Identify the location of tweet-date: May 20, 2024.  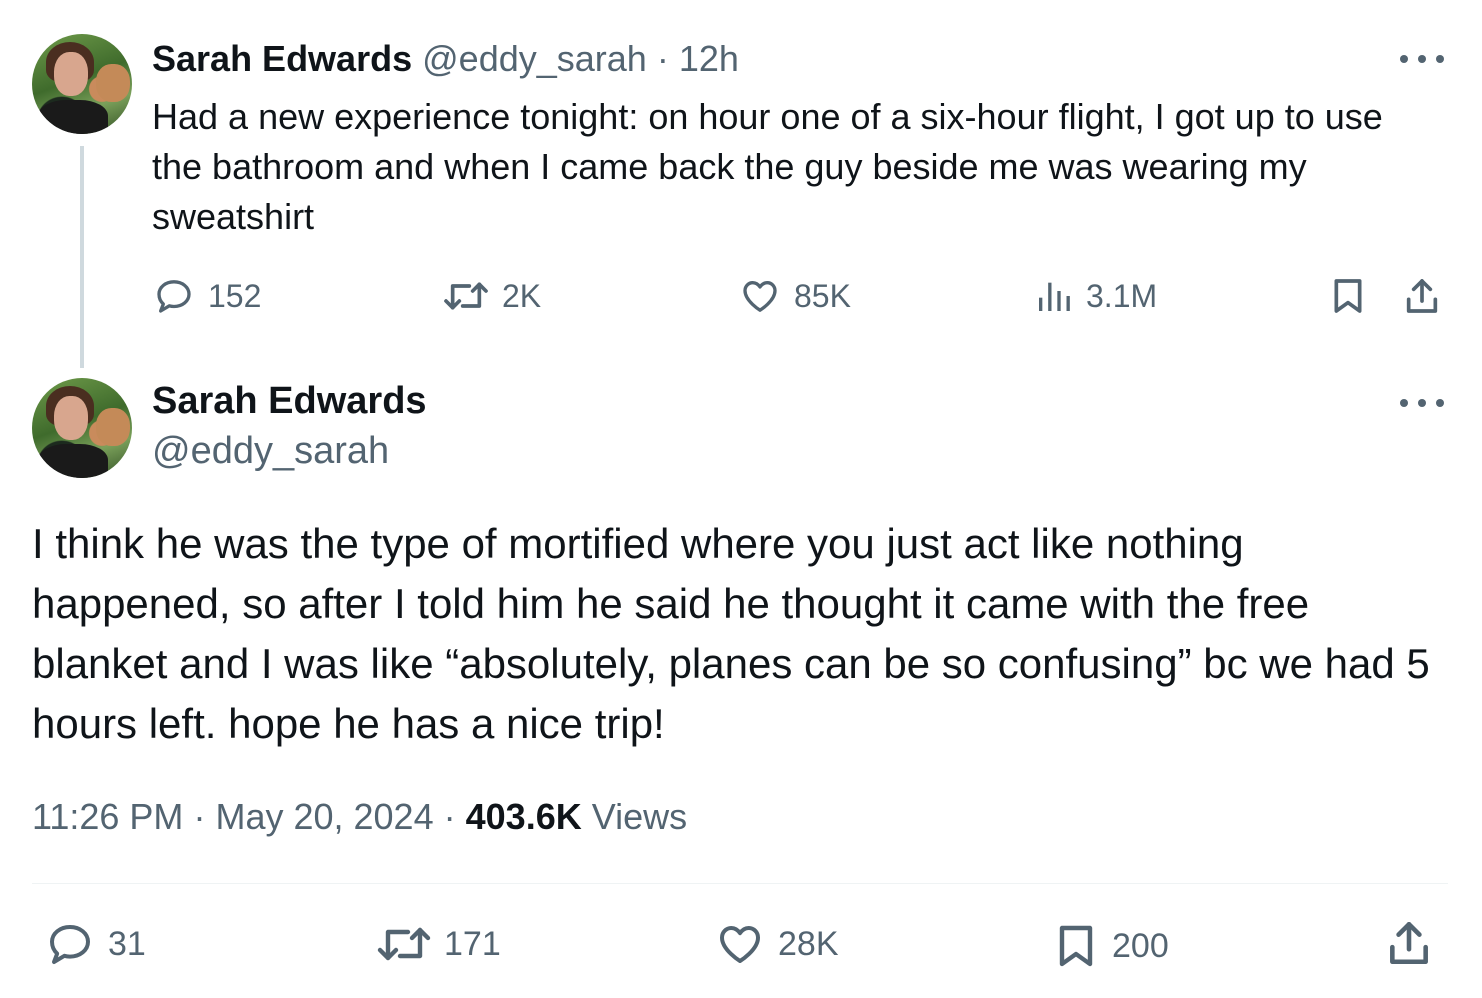
(324, 816).